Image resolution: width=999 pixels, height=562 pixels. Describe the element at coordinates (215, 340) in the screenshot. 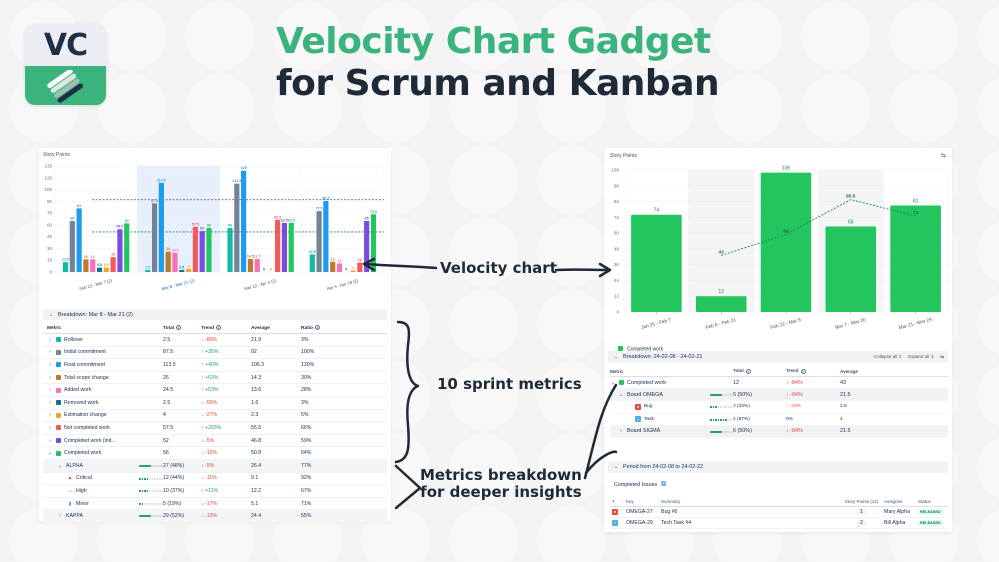

I see `metric-row: › Rollover 2.5 ↓ -80% 21.9 3%` at that location.